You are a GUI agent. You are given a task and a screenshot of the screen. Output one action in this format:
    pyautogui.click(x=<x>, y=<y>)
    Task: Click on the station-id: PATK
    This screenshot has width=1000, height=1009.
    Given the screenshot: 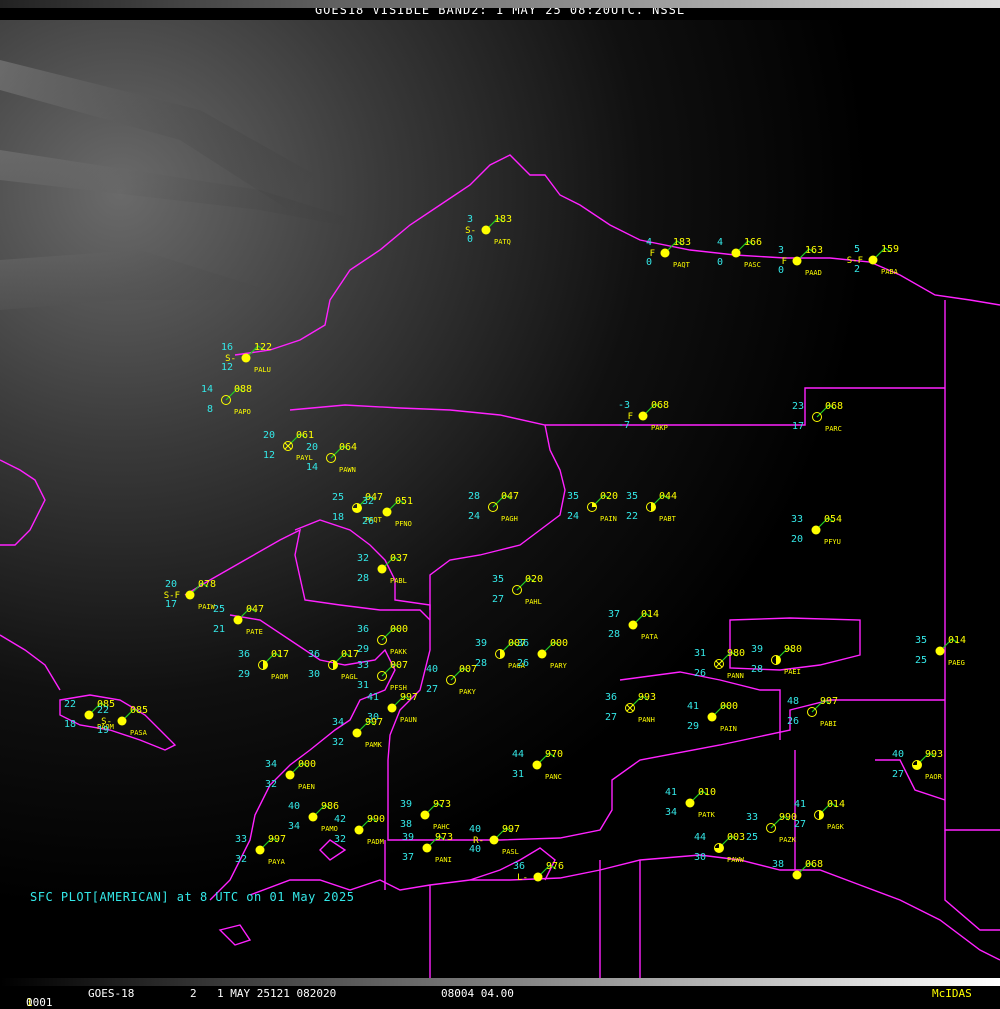 What is the action you would take?
    pyautogui.click(x=707, y=815)
    